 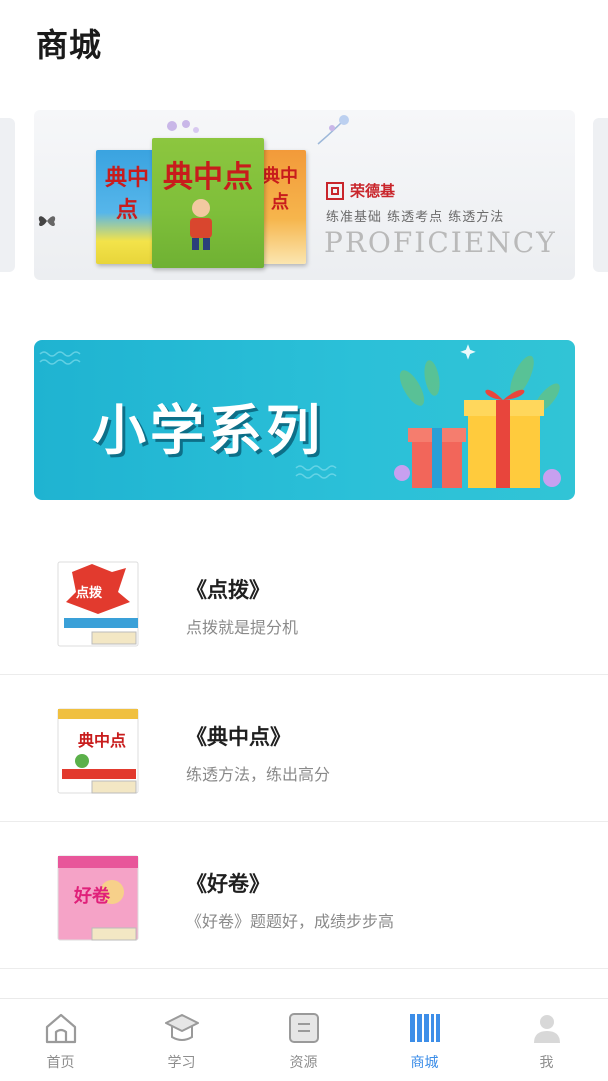 I want to click on butterfly-icon, so click(x=47, y=221).